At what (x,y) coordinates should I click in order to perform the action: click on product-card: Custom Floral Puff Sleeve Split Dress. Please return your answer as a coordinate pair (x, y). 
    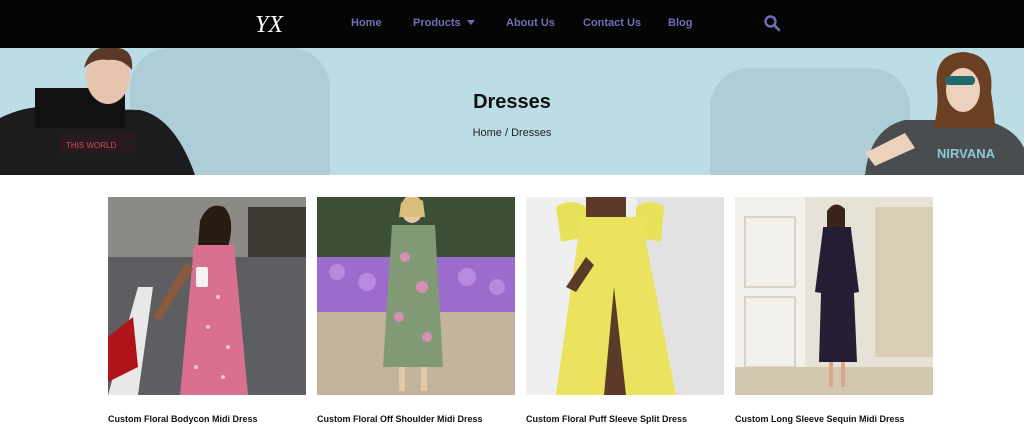
    Looking at the image, I should click on (625, 310).